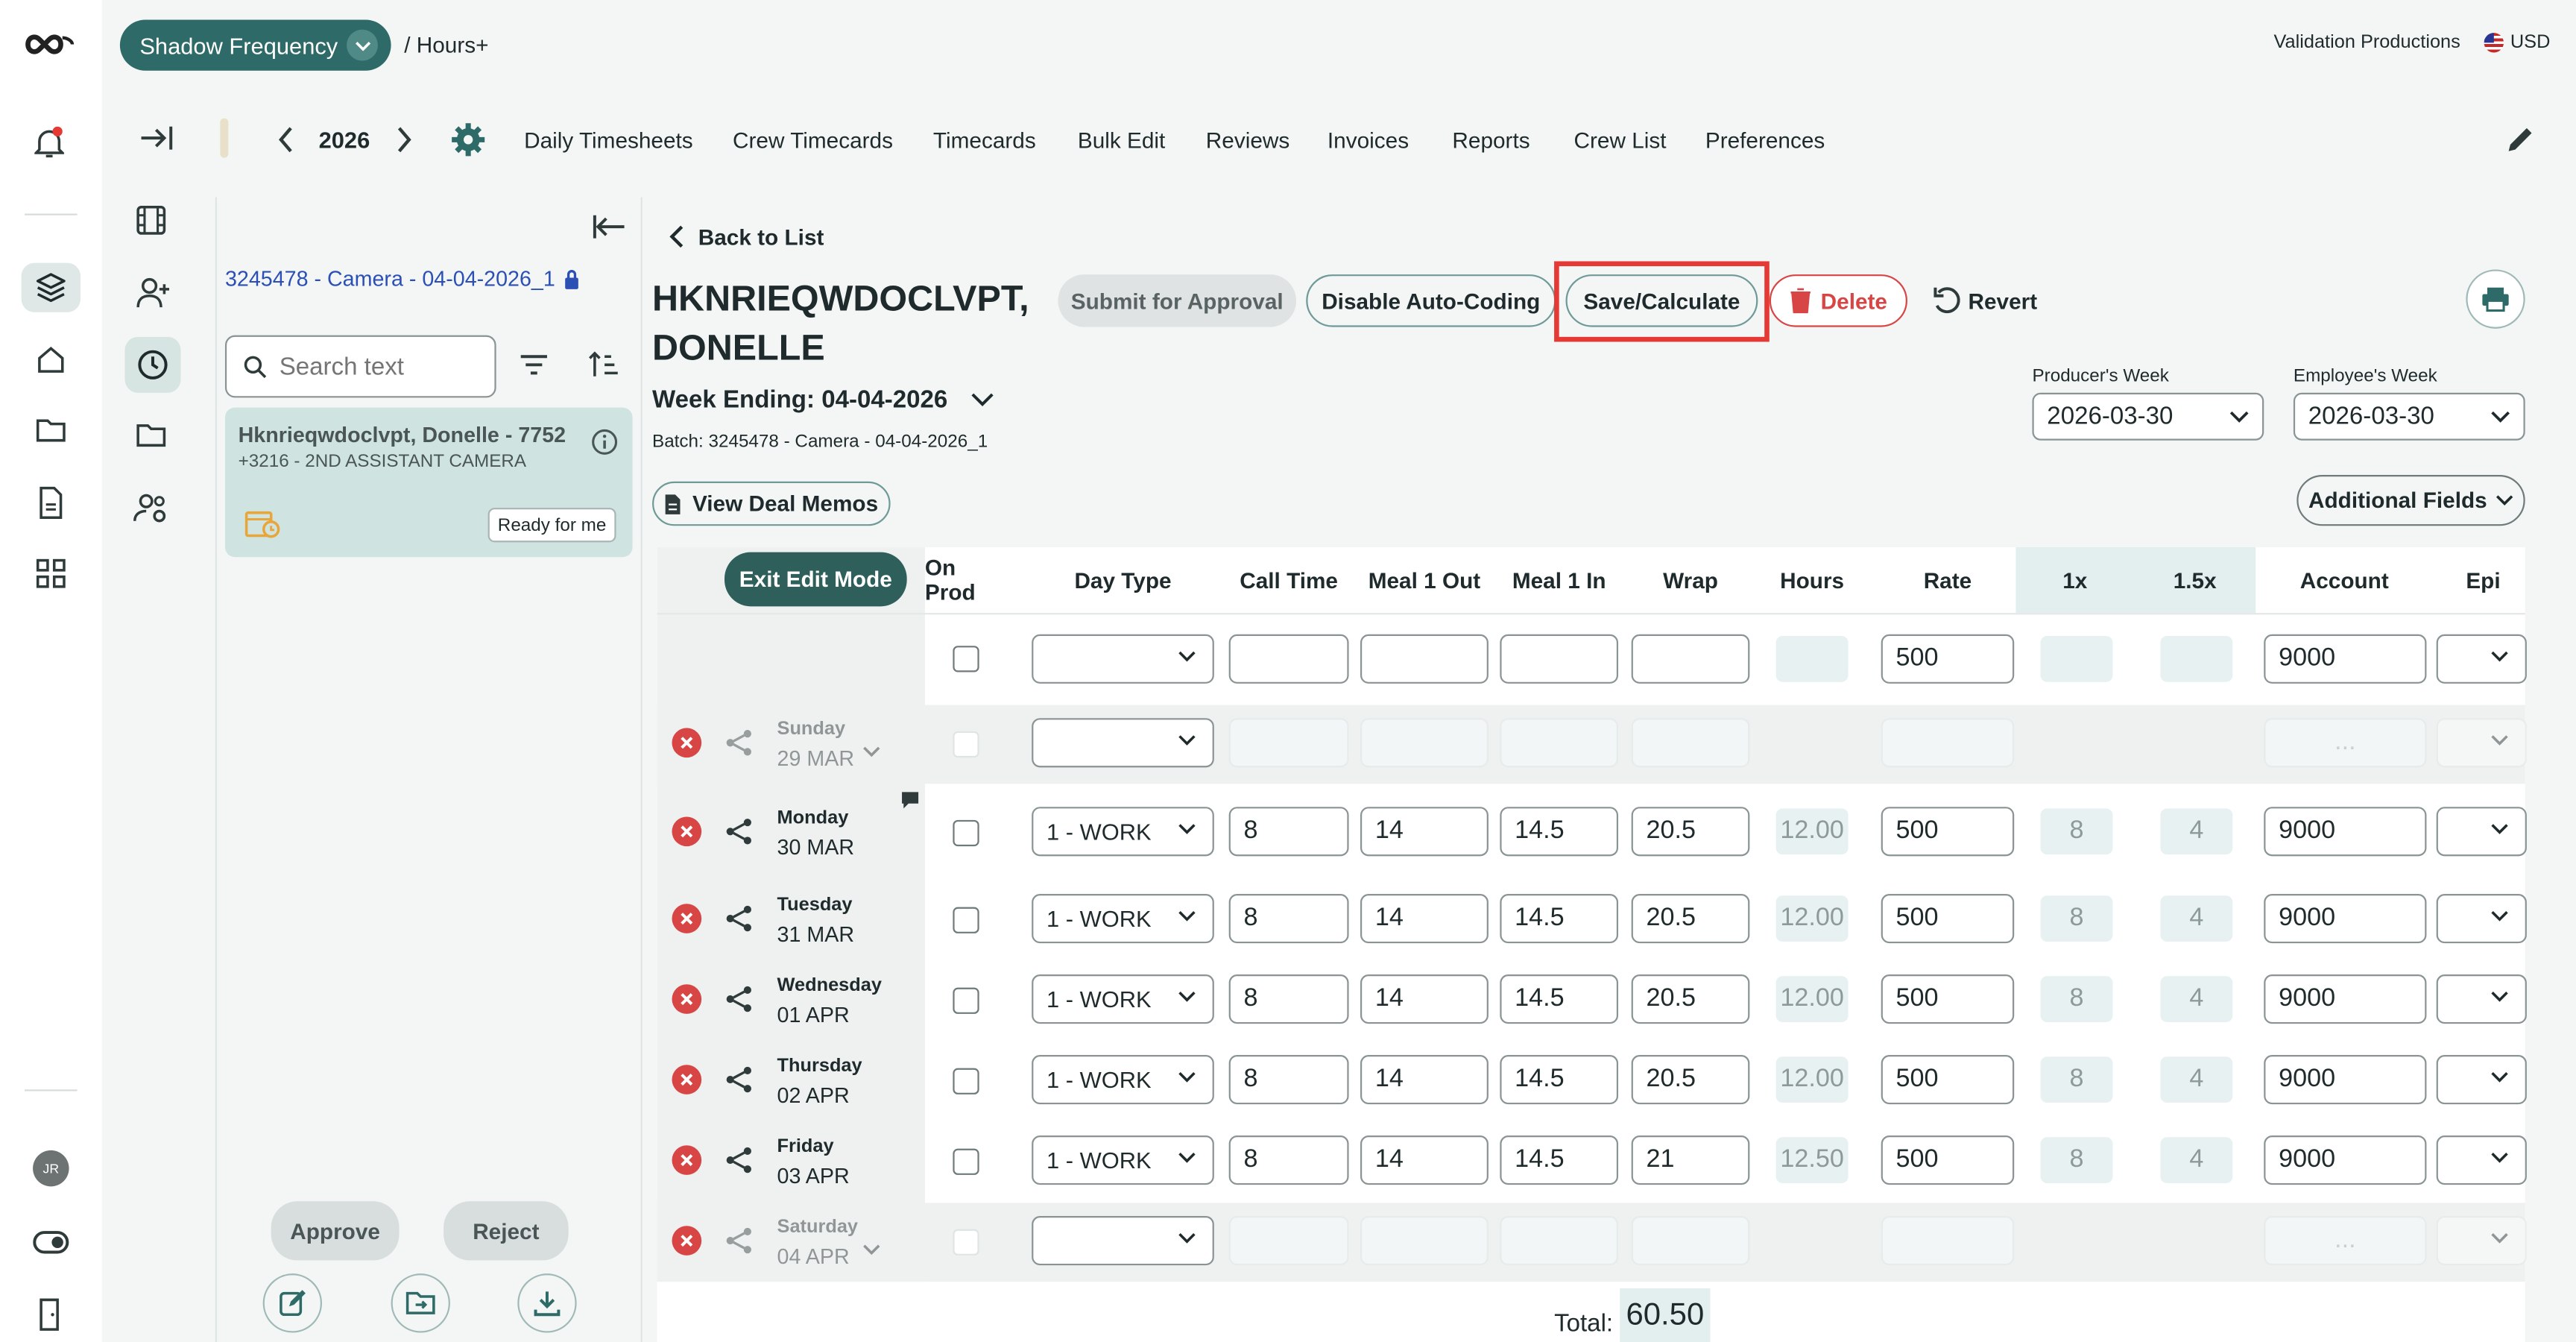  What do you see at coordinates (2495, 299) in the screenshot?
I see `print-icon` at bounding box center [2495, 299].